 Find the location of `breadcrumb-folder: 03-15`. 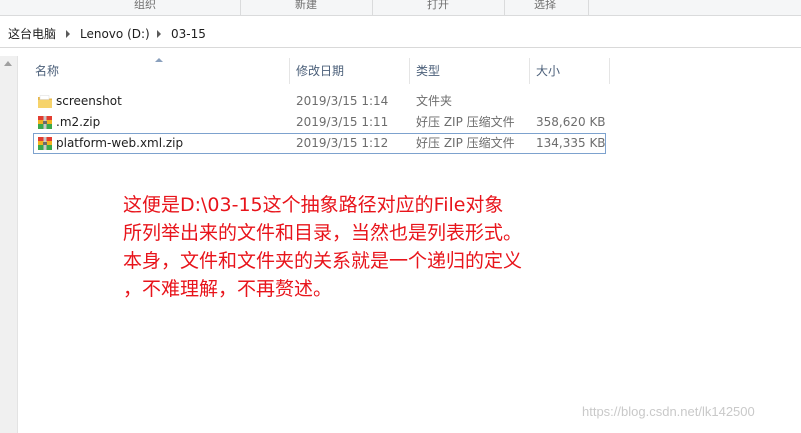

breadcrumb-folder: 03-15 is located at coordinates (188, 34).